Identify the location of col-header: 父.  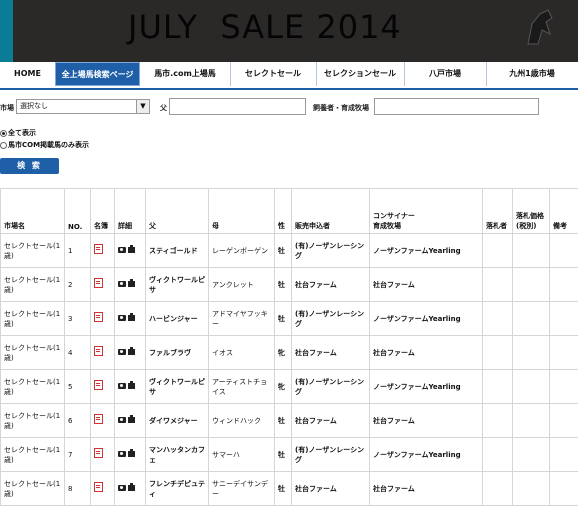
(177, 211).